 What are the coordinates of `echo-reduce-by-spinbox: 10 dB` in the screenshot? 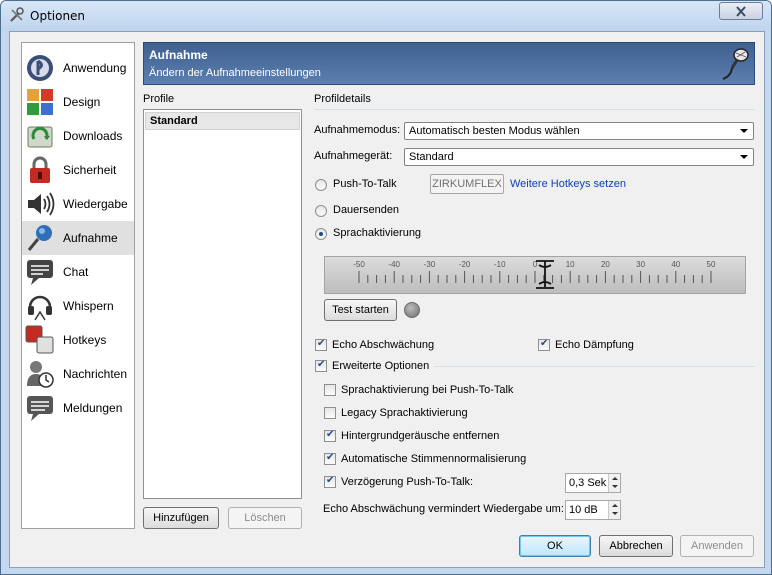 It's located at (593, 510).